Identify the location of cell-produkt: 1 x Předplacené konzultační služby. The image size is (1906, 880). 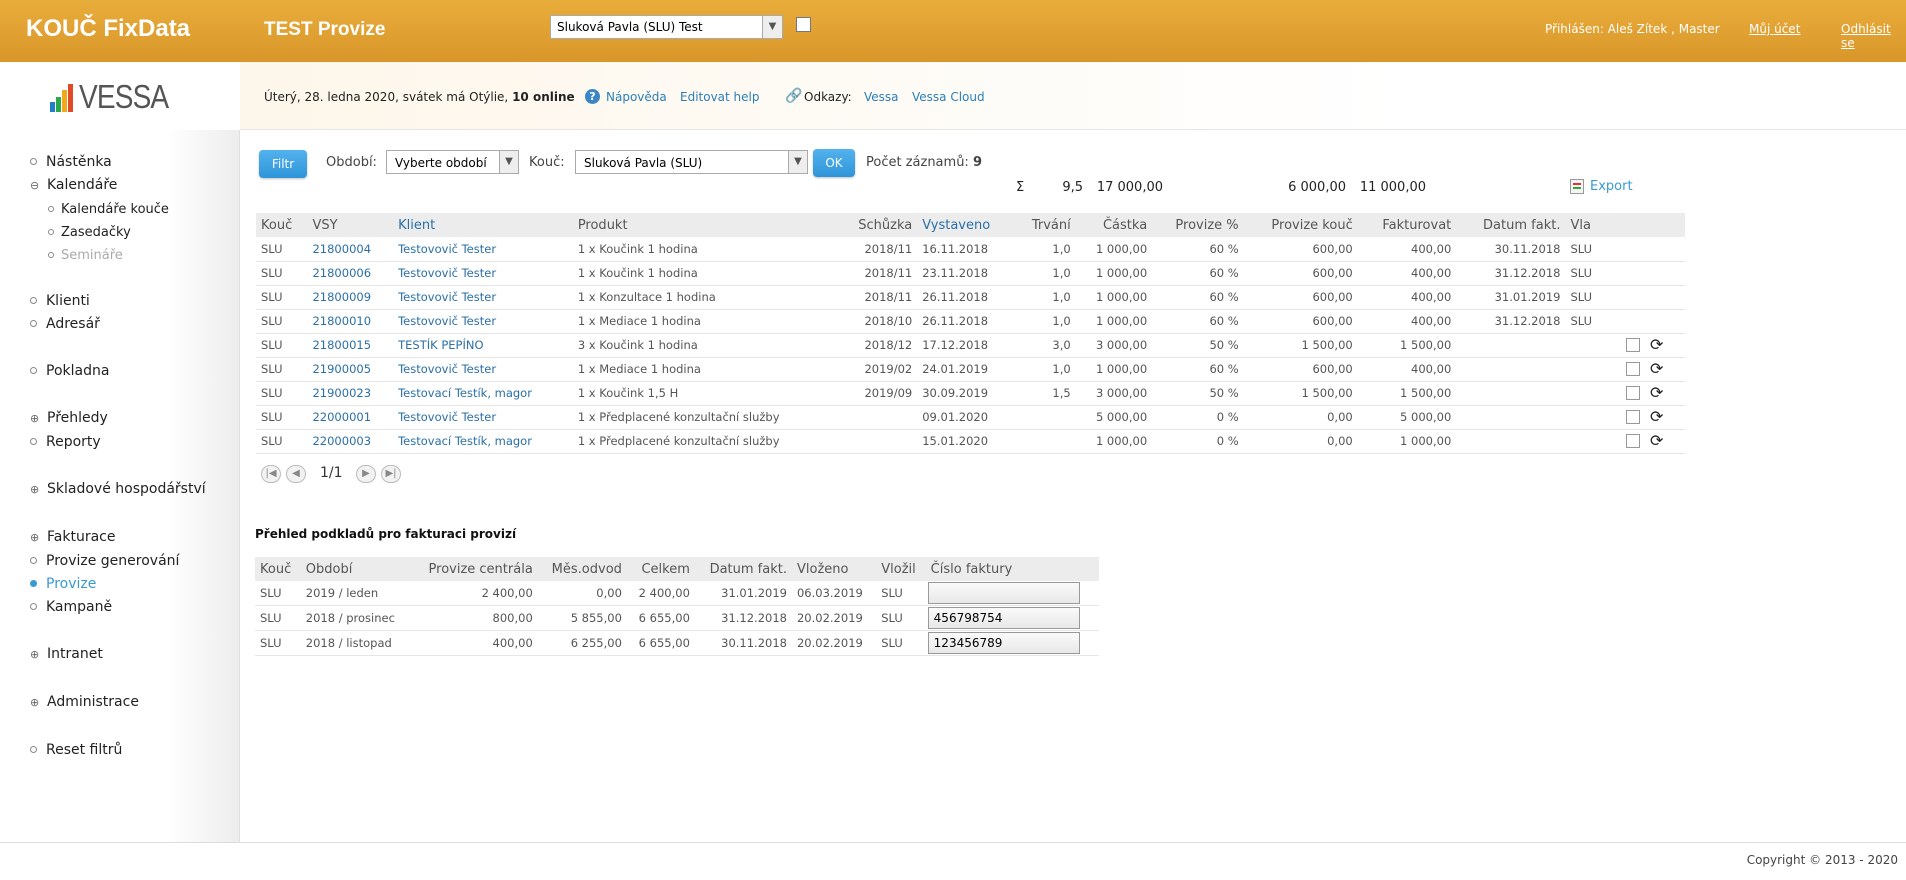
(705, 417).